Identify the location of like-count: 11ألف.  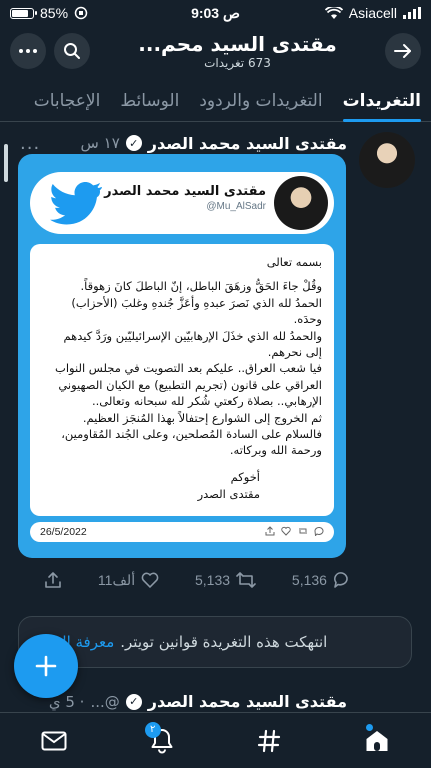
(116, 579).